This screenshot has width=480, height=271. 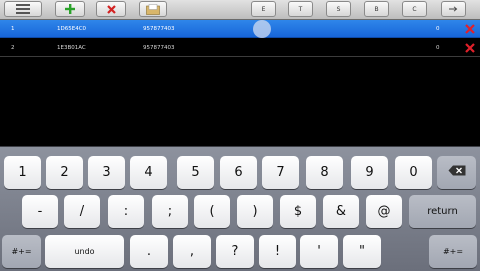 What do you see at coordinates (338, 9) in the screenshot?
I see `column-button-s: S` at bounding box center [338, 9].